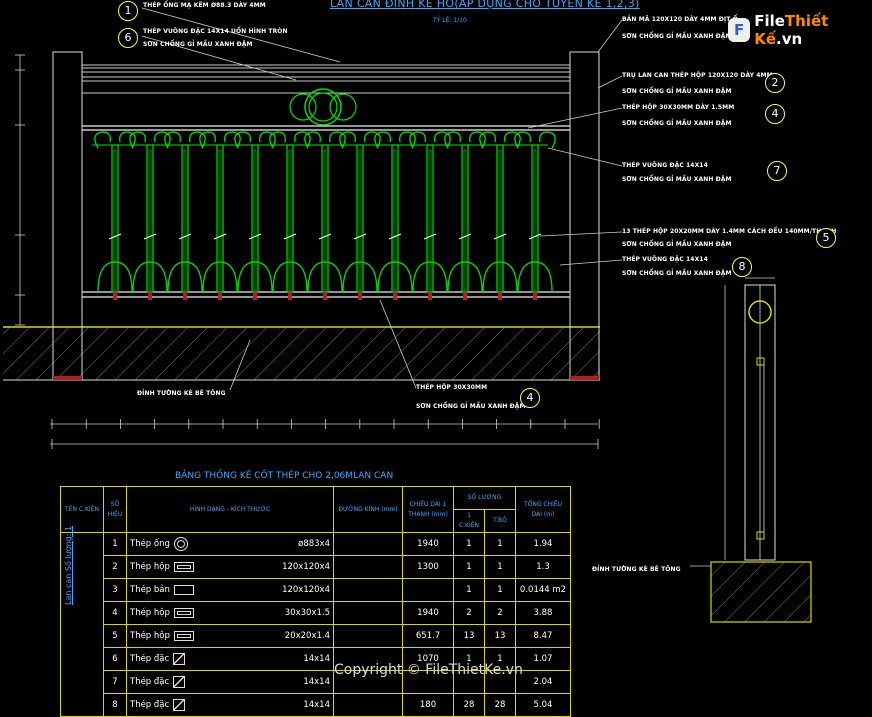 The height and width of the screenshot is (717, 872). What do you see at coordinates (115, 544) in the screenshot?
I see `cell-no: 1` at bounding box center [115, 544].